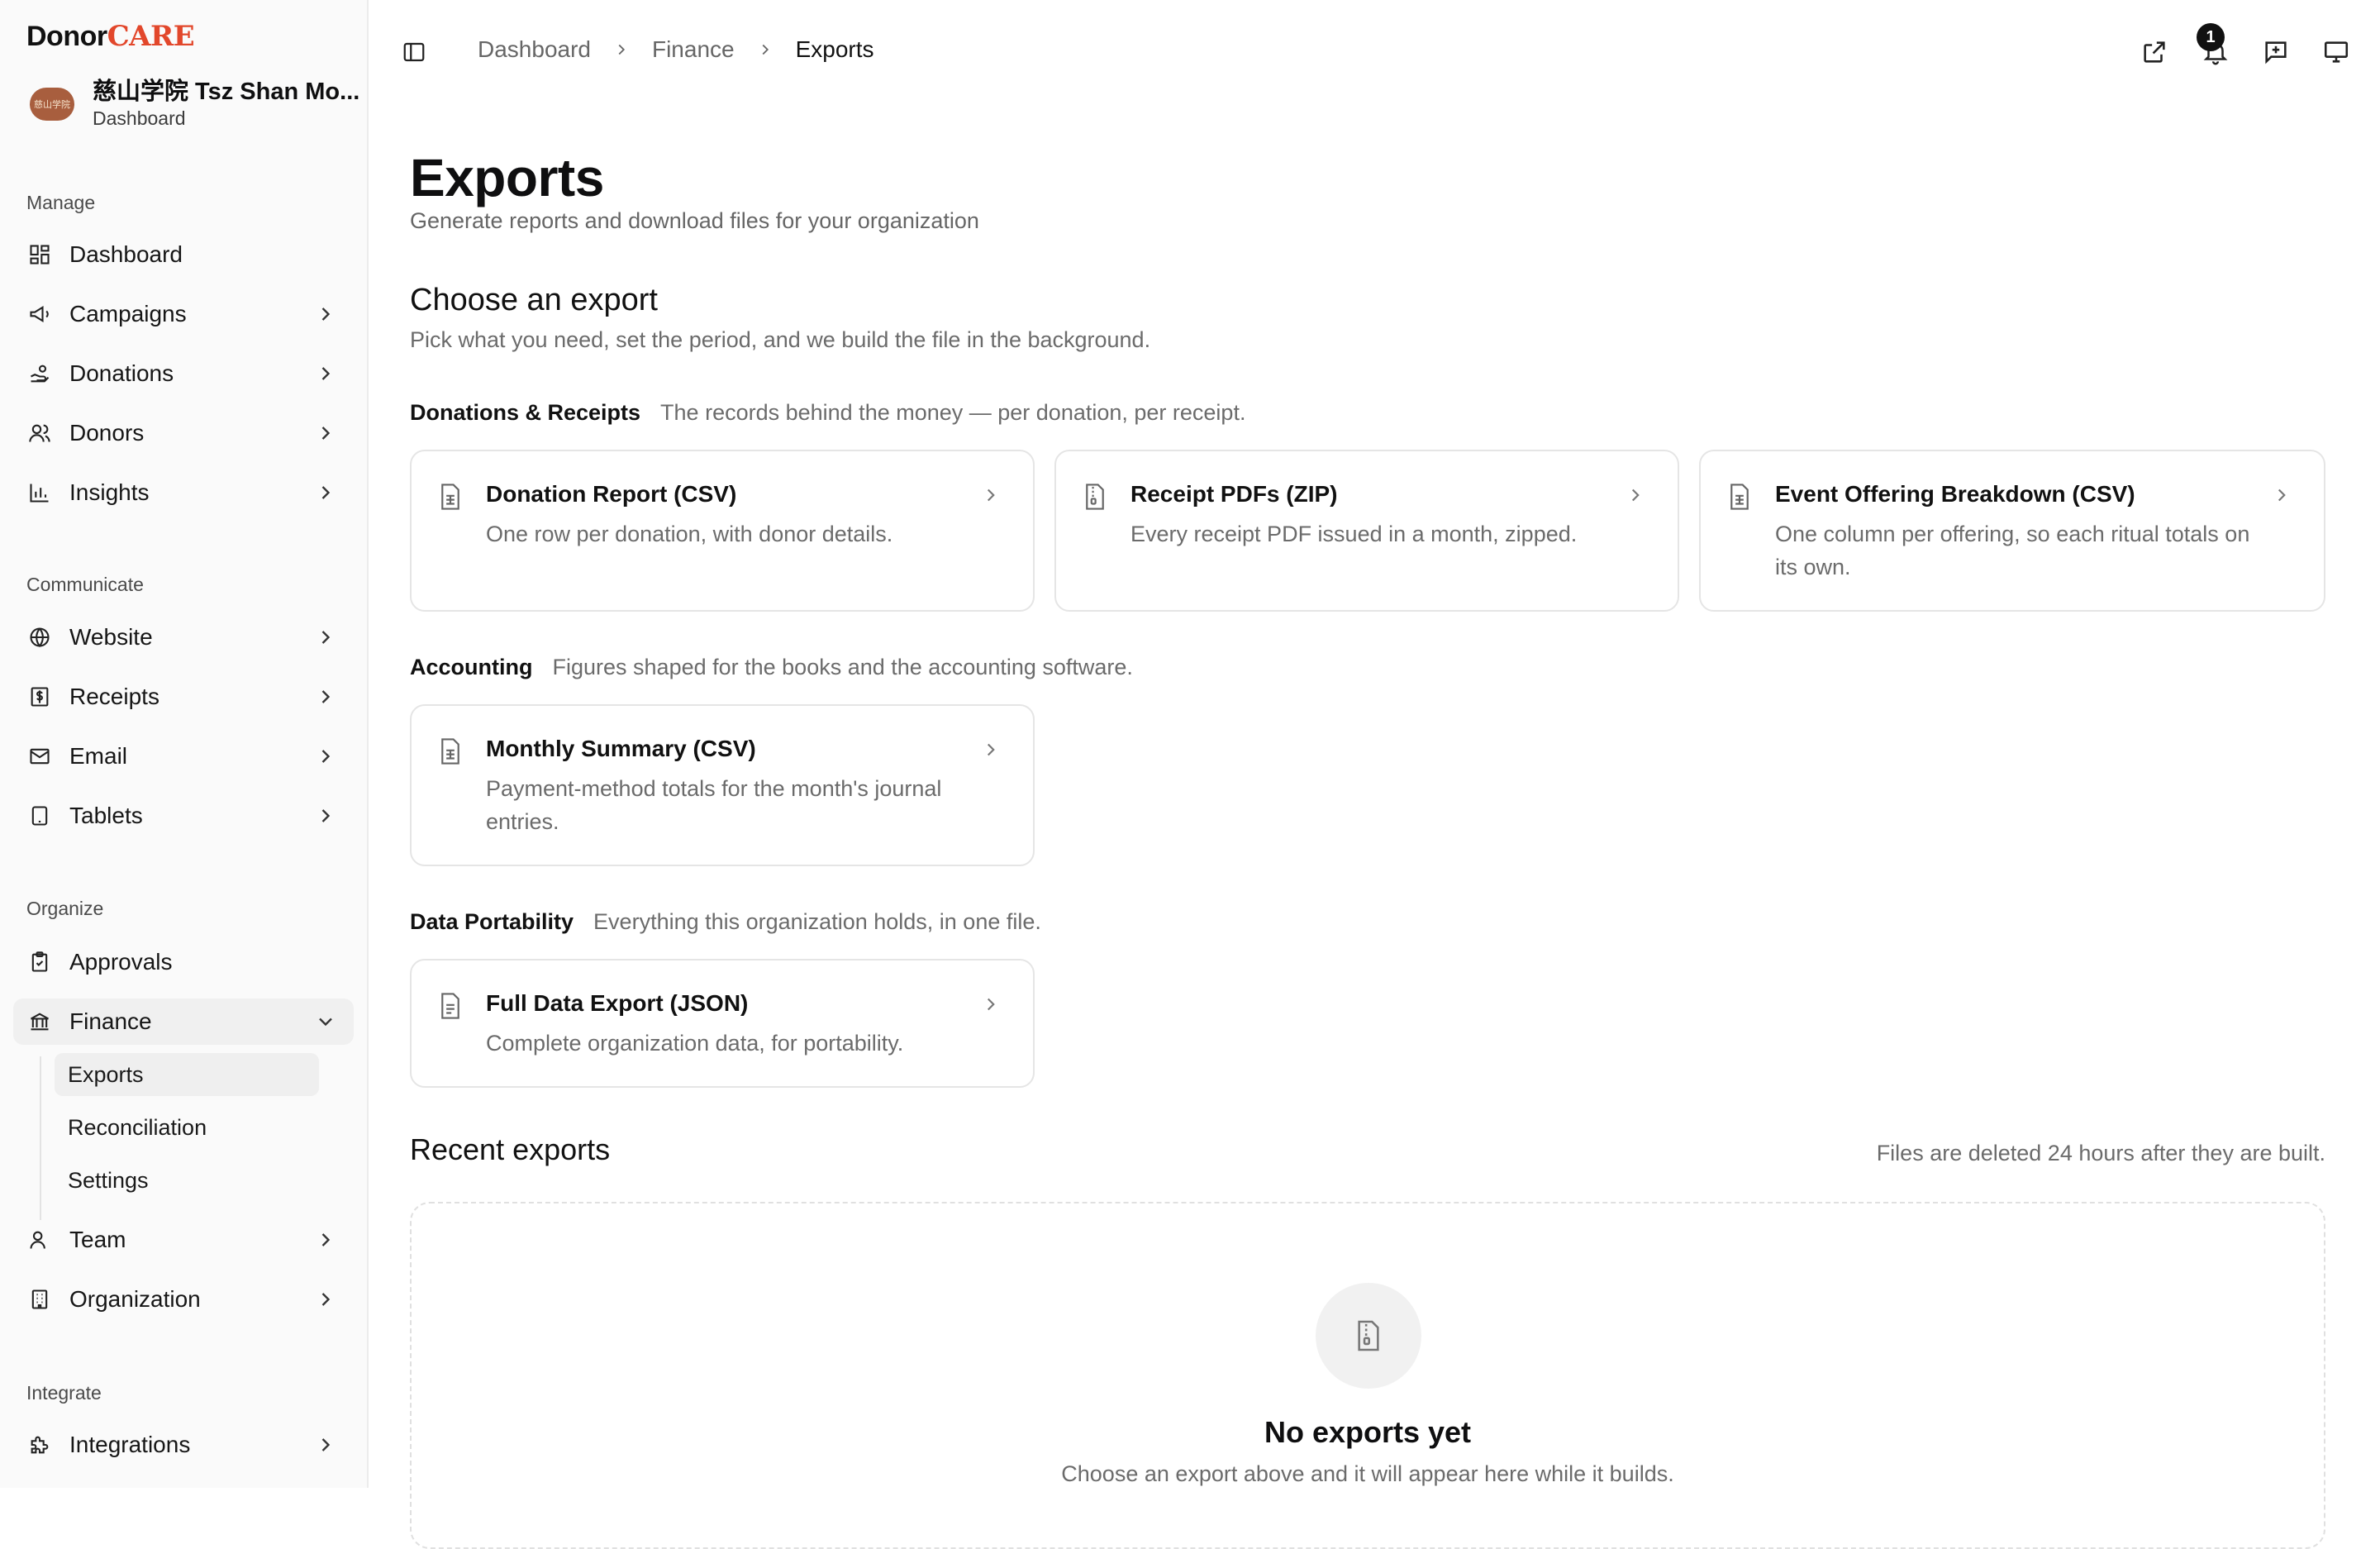  Describe the element at coordinates (834, 49) in the screenshot. I see `breadcrumb-exports: Exports` at that location.